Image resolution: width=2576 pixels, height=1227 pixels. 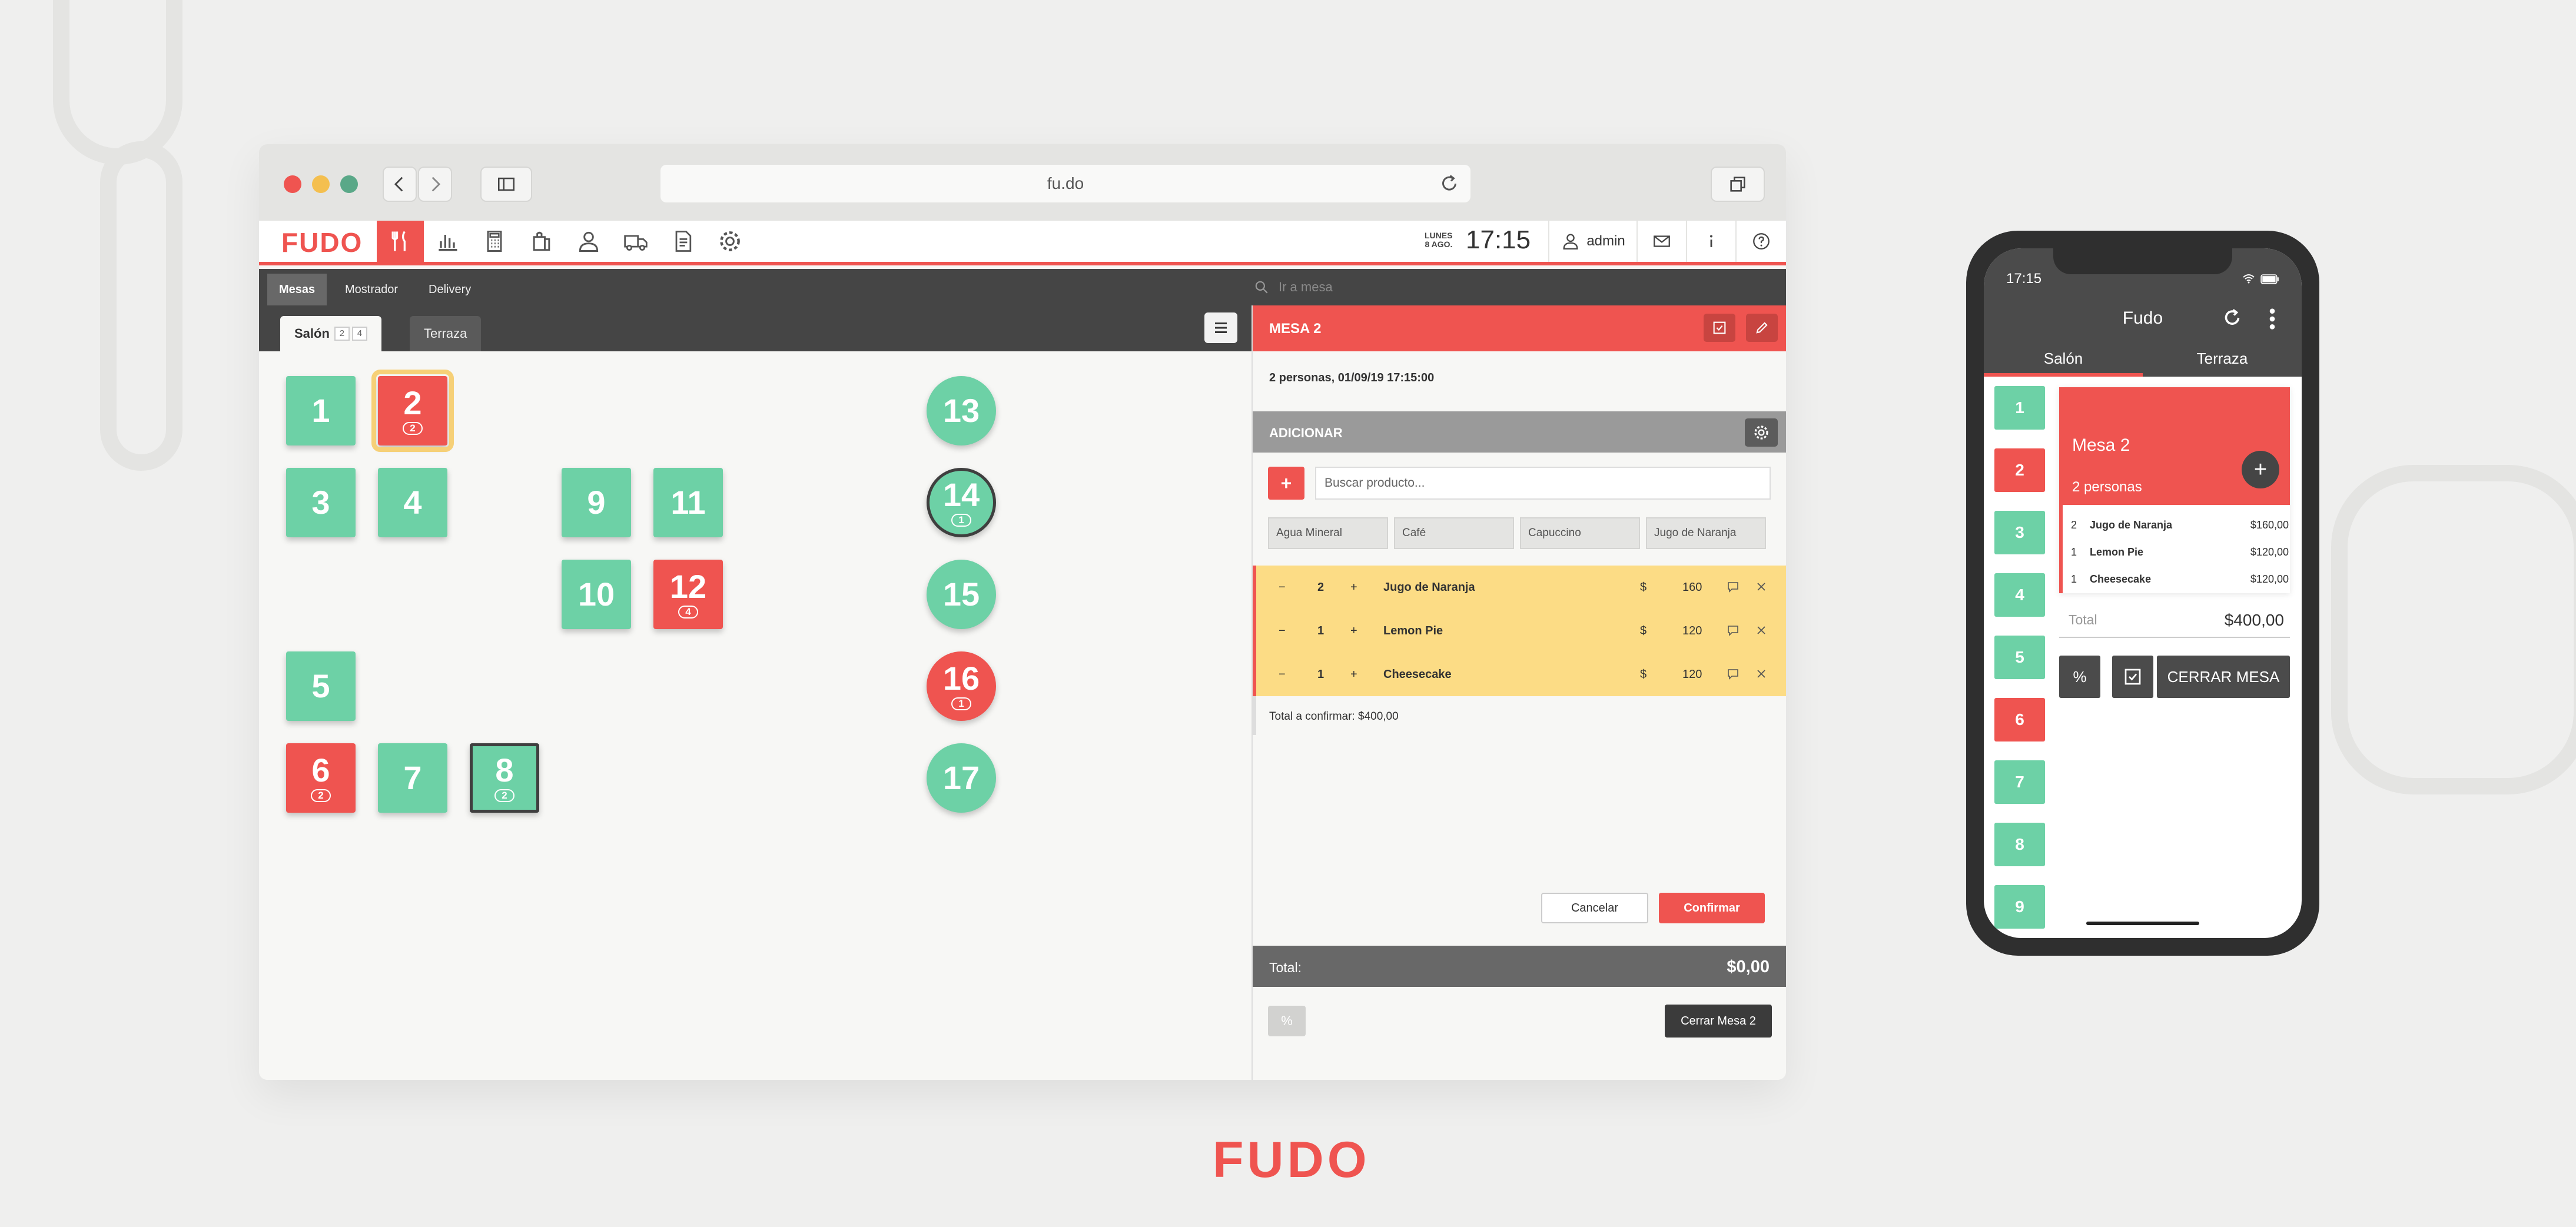 What do you see at coordinates (688, 502) in the screenshot?
I see `table-11: 11` at bounding box center [688, 502].